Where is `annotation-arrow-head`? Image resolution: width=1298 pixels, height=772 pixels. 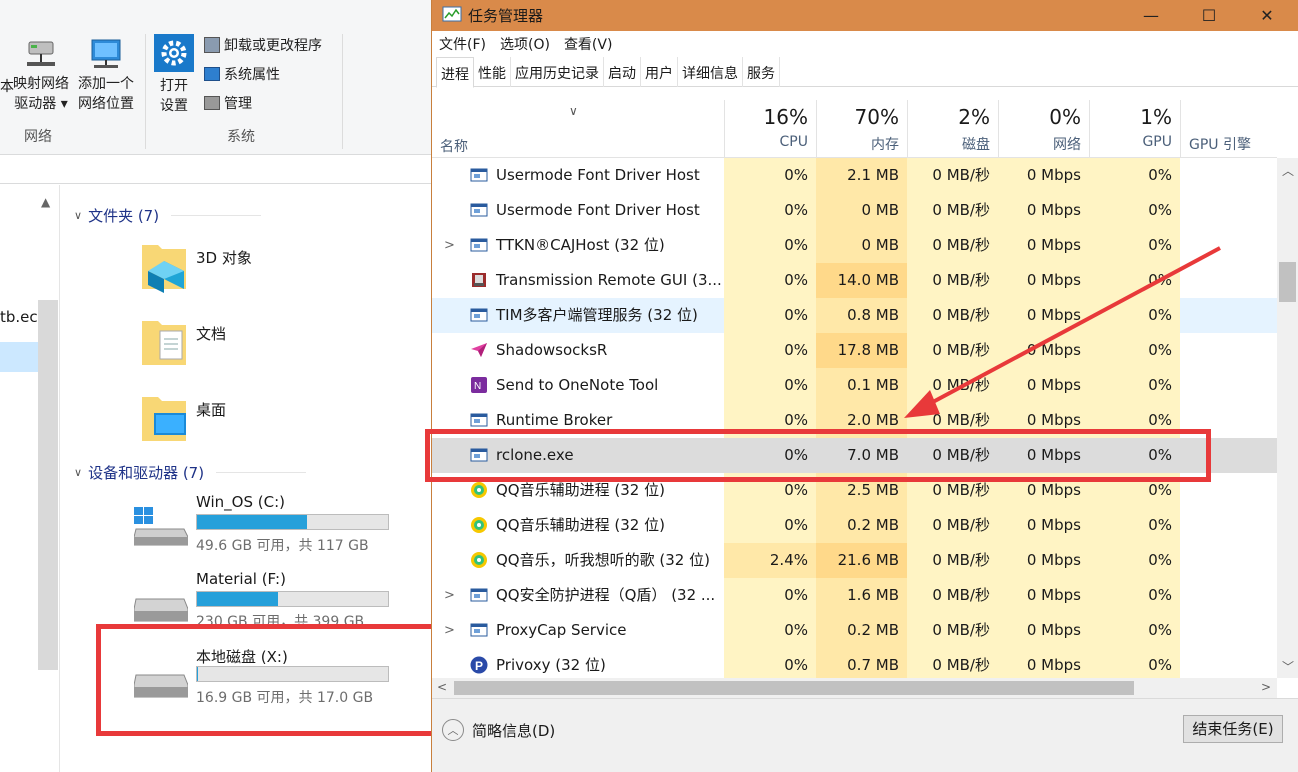
annotation-arrow-head is located at coordinates (922, 404).